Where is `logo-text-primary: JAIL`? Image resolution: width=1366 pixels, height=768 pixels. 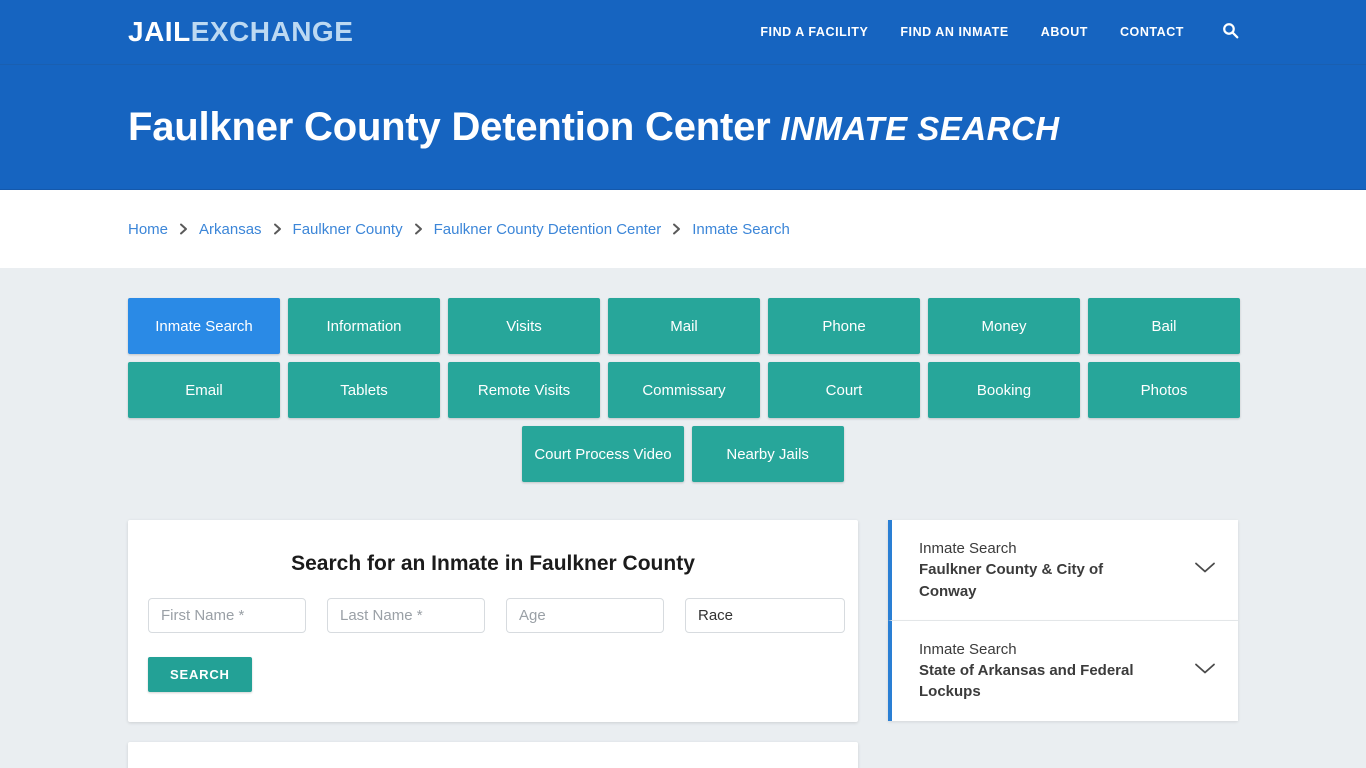
logo-text-primary: JAIL is located at coordinates (159, 31).